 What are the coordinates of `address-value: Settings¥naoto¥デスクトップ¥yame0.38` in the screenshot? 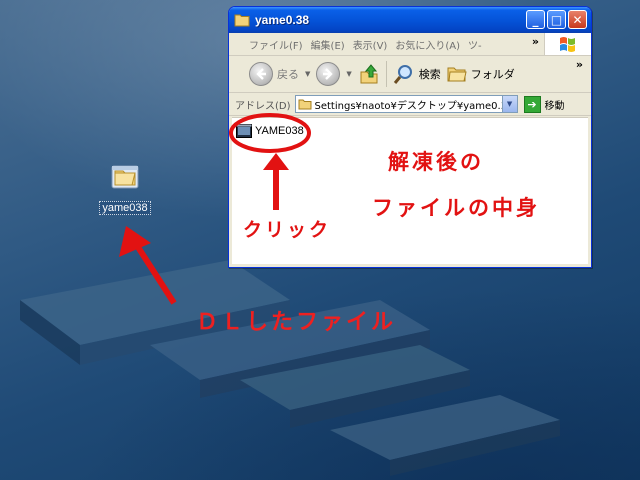 It's located at (408, 106).